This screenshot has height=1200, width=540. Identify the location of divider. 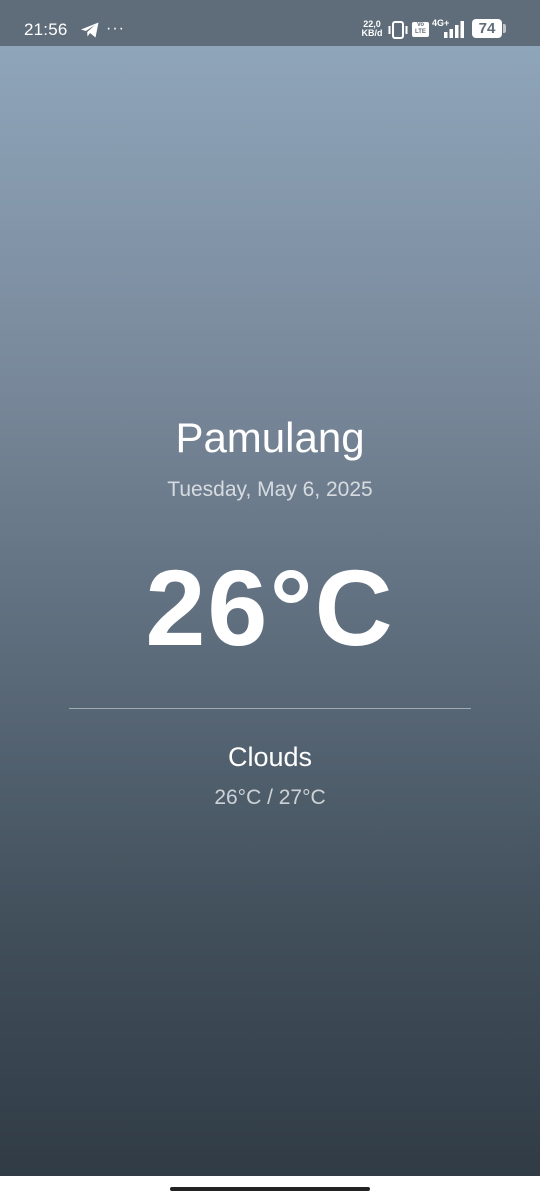
(270, 708).